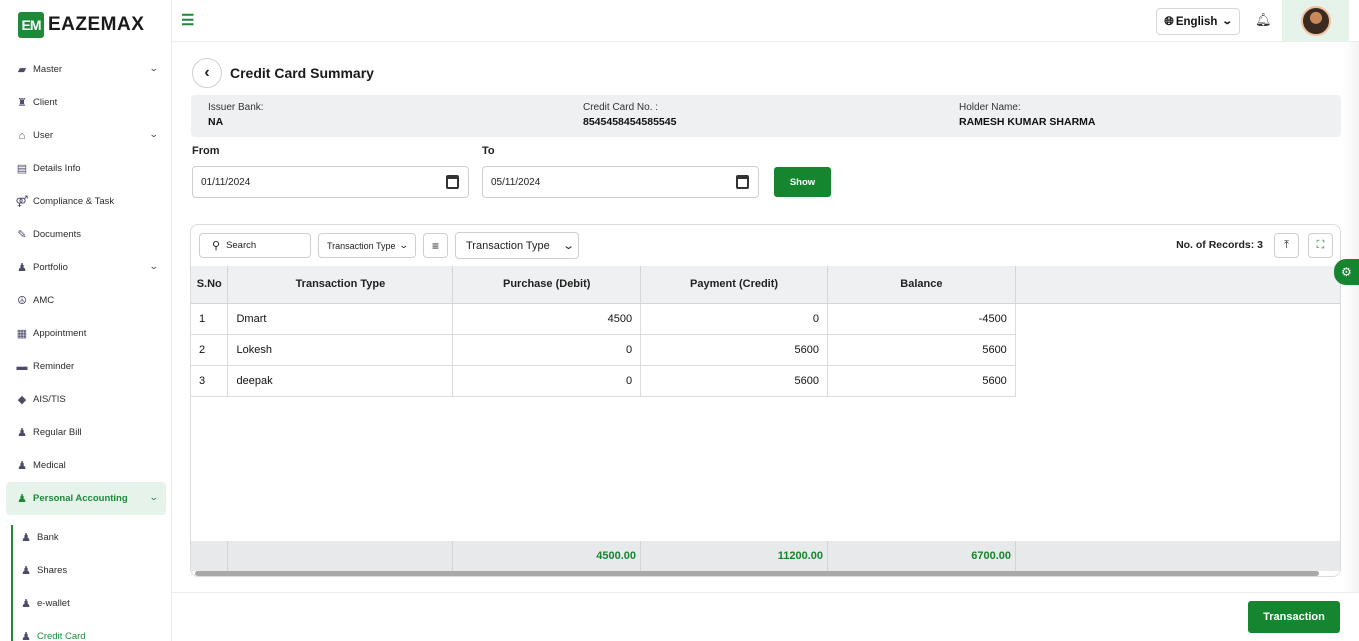 This screenshot has width=1359, height=641. I want to click on logo-text: EAZEMAX, so click(96, 24).